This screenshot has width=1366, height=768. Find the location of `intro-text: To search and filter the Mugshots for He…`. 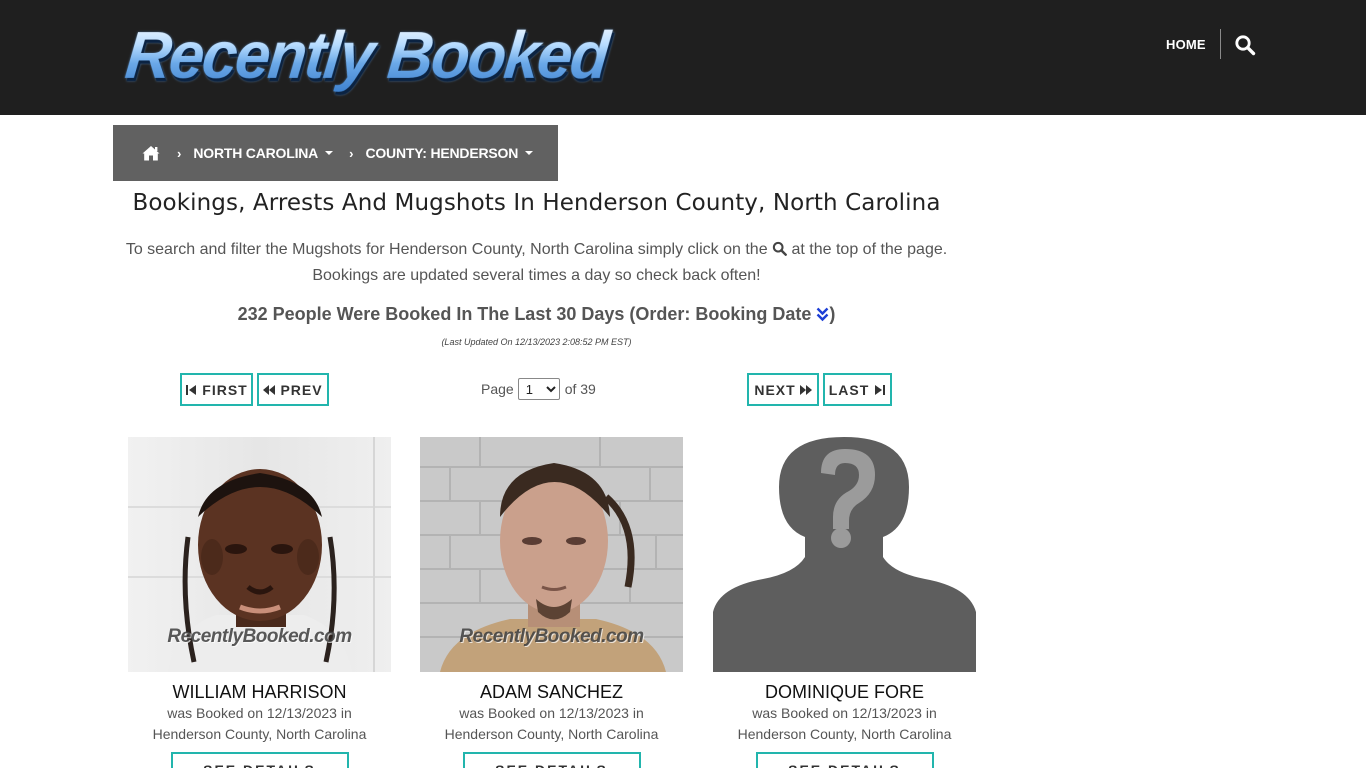

intro-text: To search and filter the Mugshots for He… is located at coordinates (536, 263).